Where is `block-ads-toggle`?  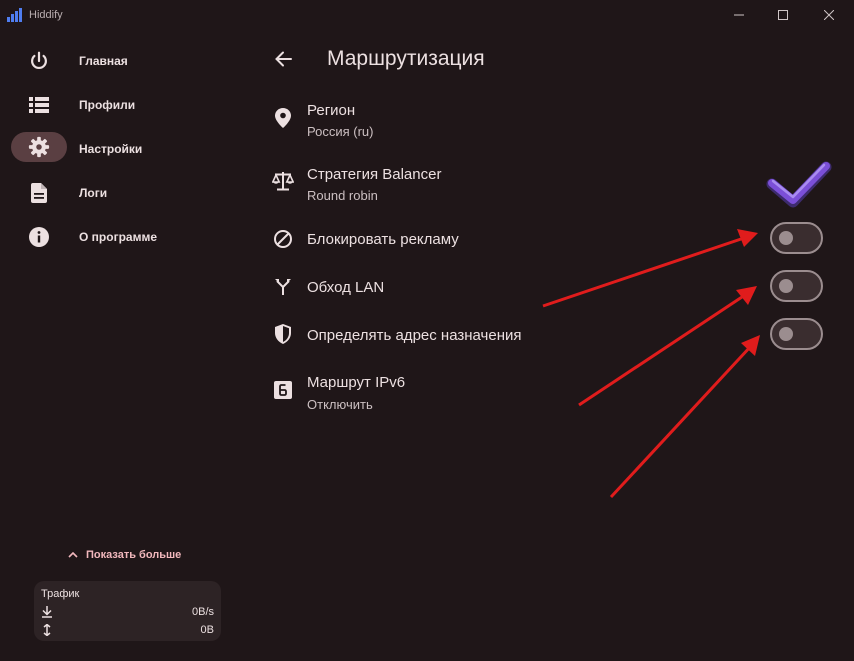
block-ads-toggle is located at coordinates (796, 238).